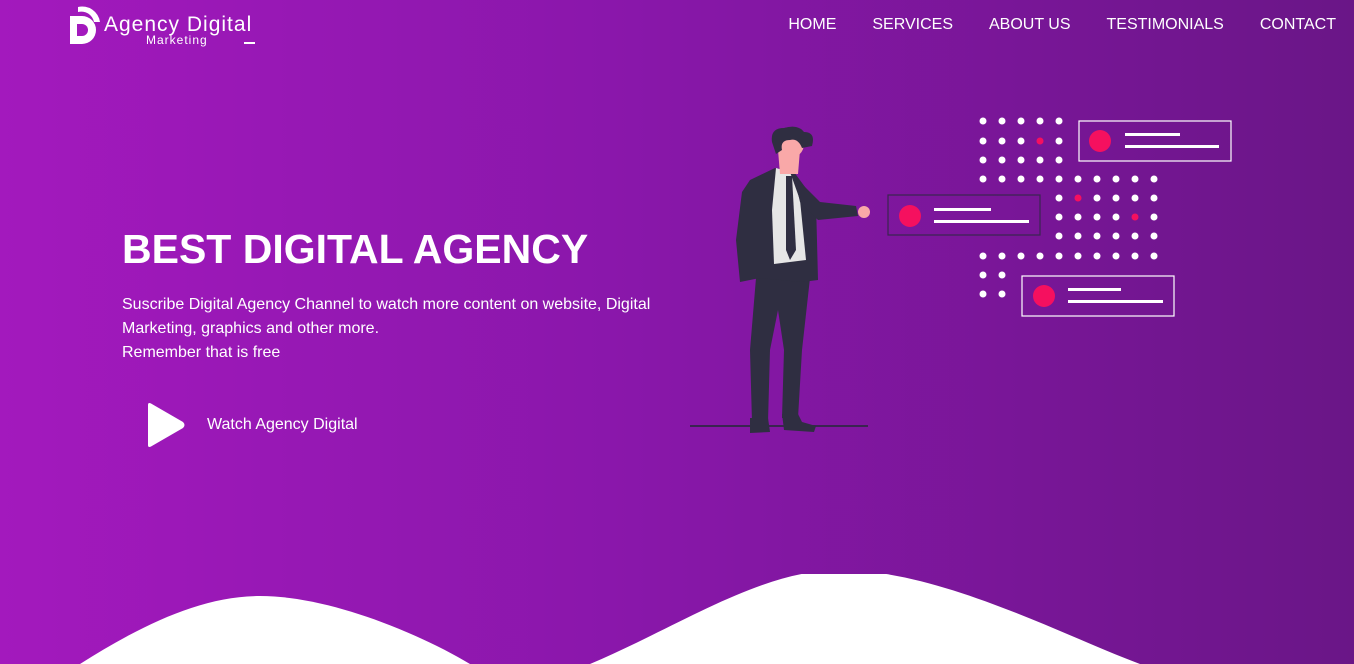 The height and width of the screenshot is (664, 1354). Describe the element at coordinates (1155, 141) in the screenshot. I see `card-top` at that location.